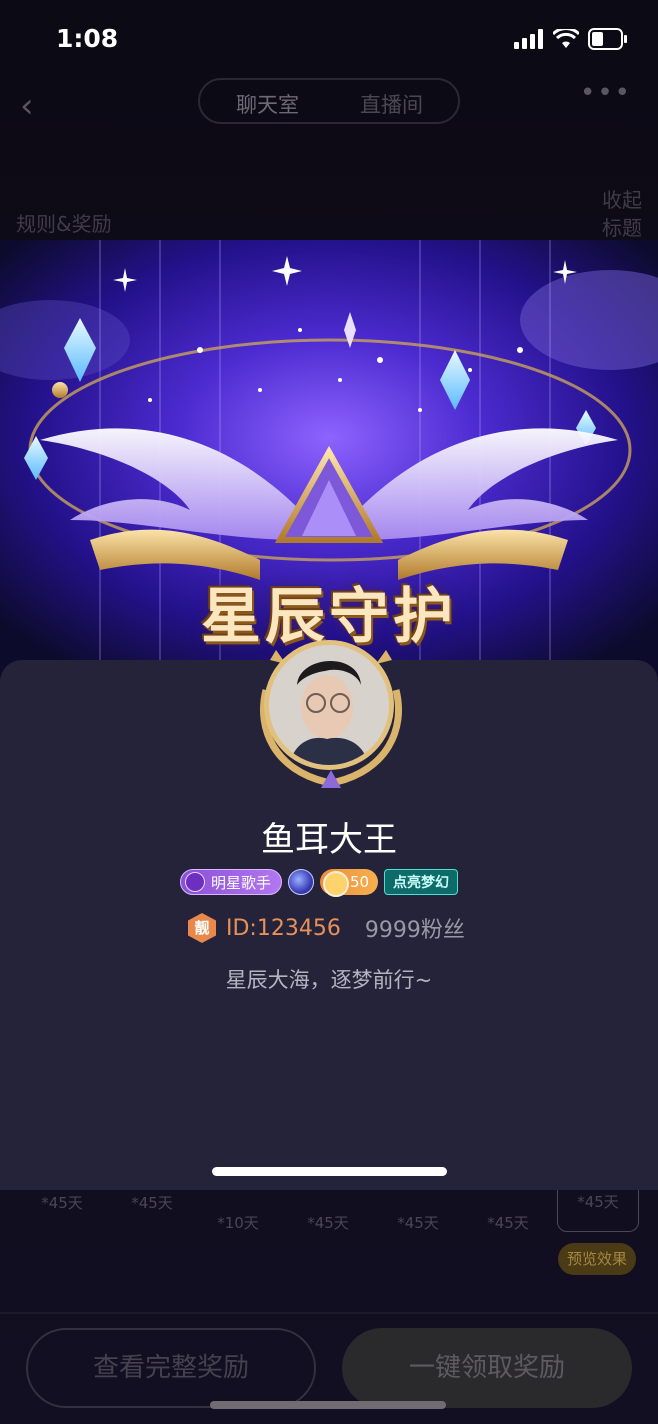 This screenshot has width=658, height=1424. Describe the element at coordinates (606, 93) in the screenshot. I see `more-options-icon: •••` at that location.